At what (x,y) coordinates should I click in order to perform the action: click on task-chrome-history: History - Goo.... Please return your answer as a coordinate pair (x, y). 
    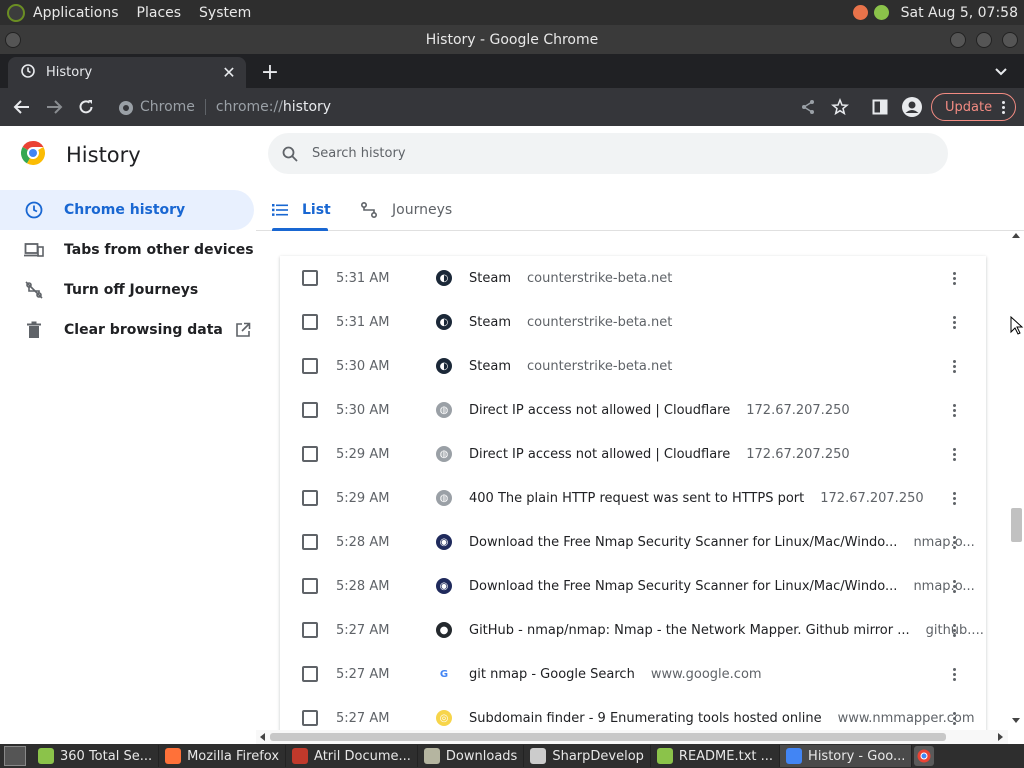
    Looking at the image, I should click on (846, 756).